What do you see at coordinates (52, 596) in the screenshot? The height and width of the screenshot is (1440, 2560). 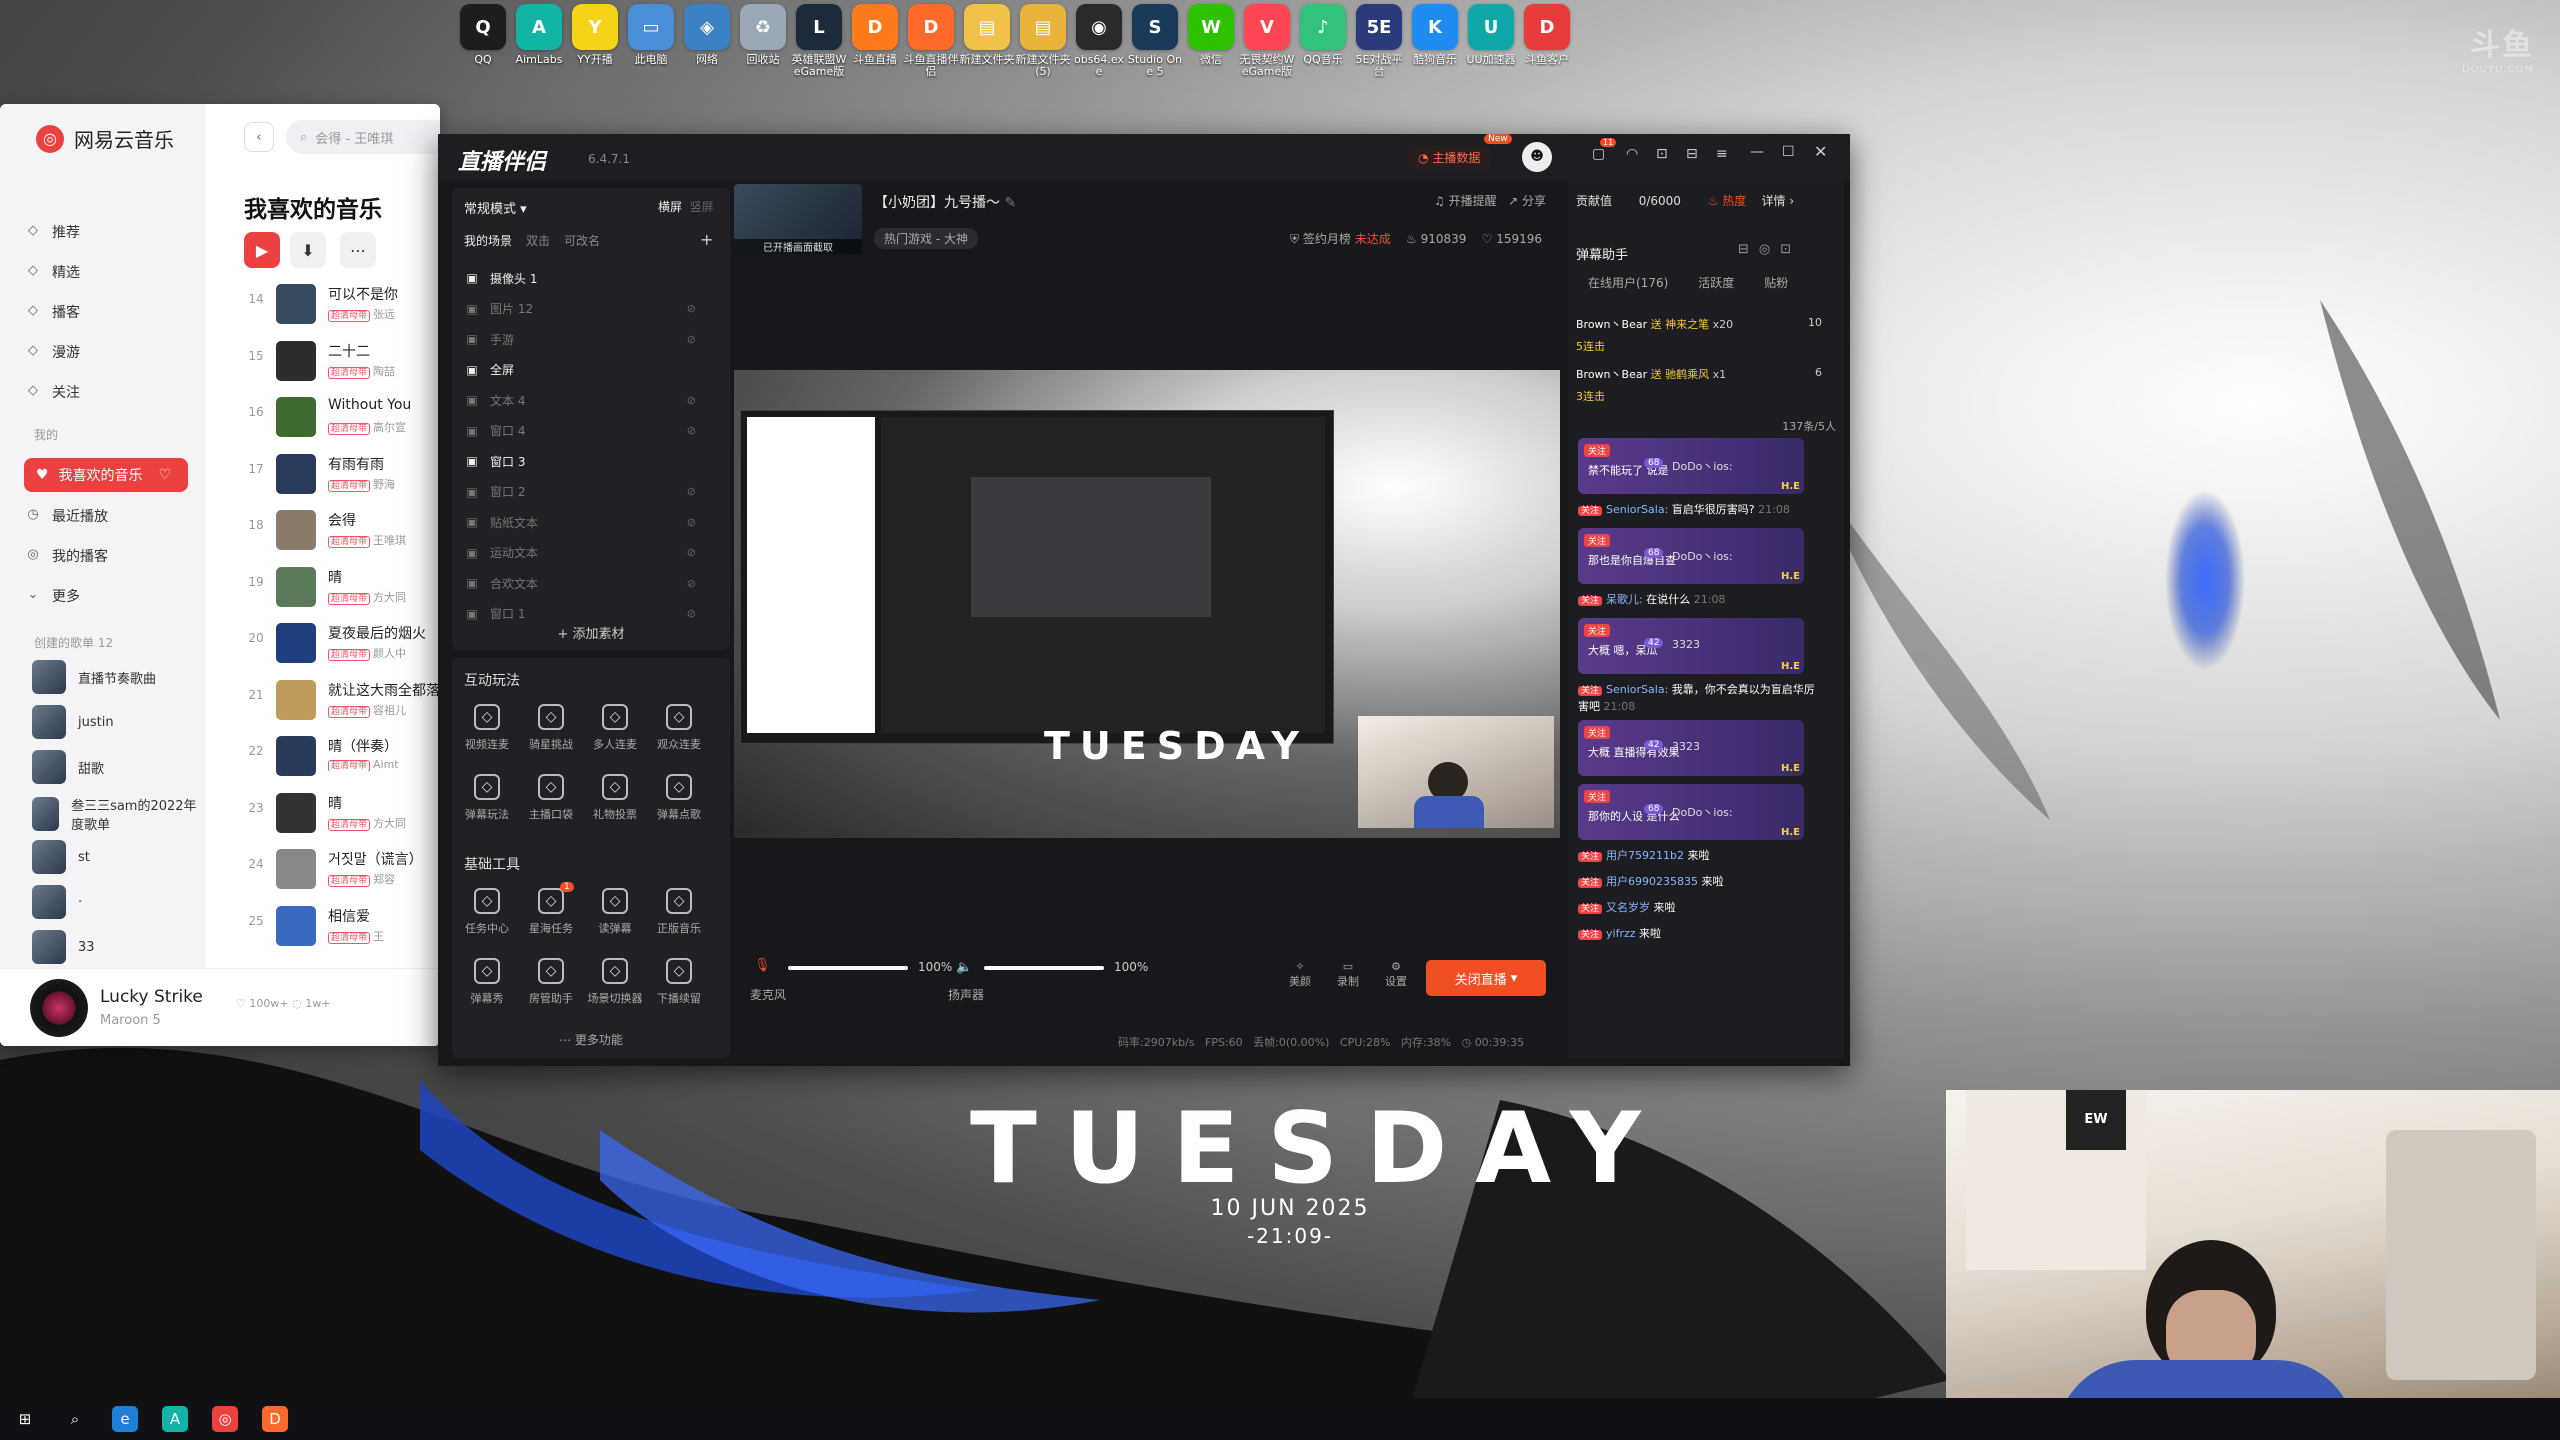 I see `sidebar-item: ⌄ 更多` at bounding box center [52, 596].